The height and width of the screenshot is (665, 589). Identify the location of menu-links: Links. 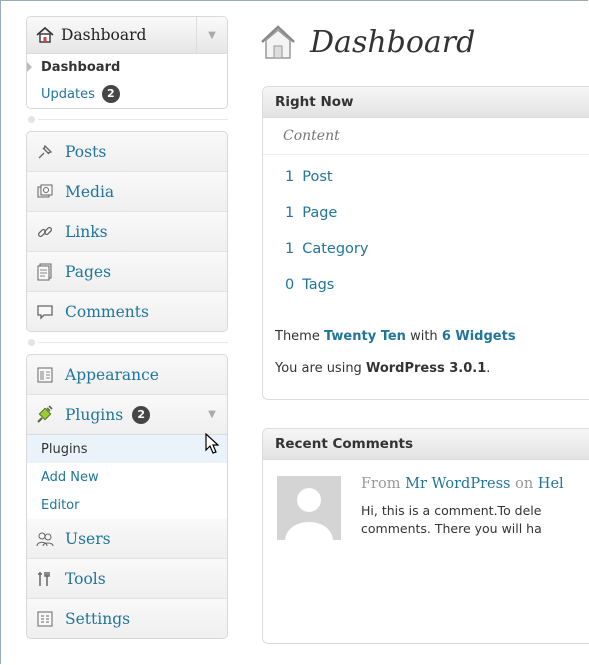
(127, 232).